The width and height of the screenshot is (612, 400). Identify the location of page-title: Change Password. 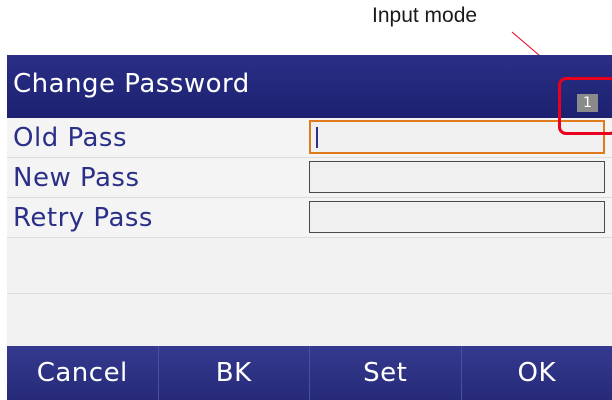
(131, 84).